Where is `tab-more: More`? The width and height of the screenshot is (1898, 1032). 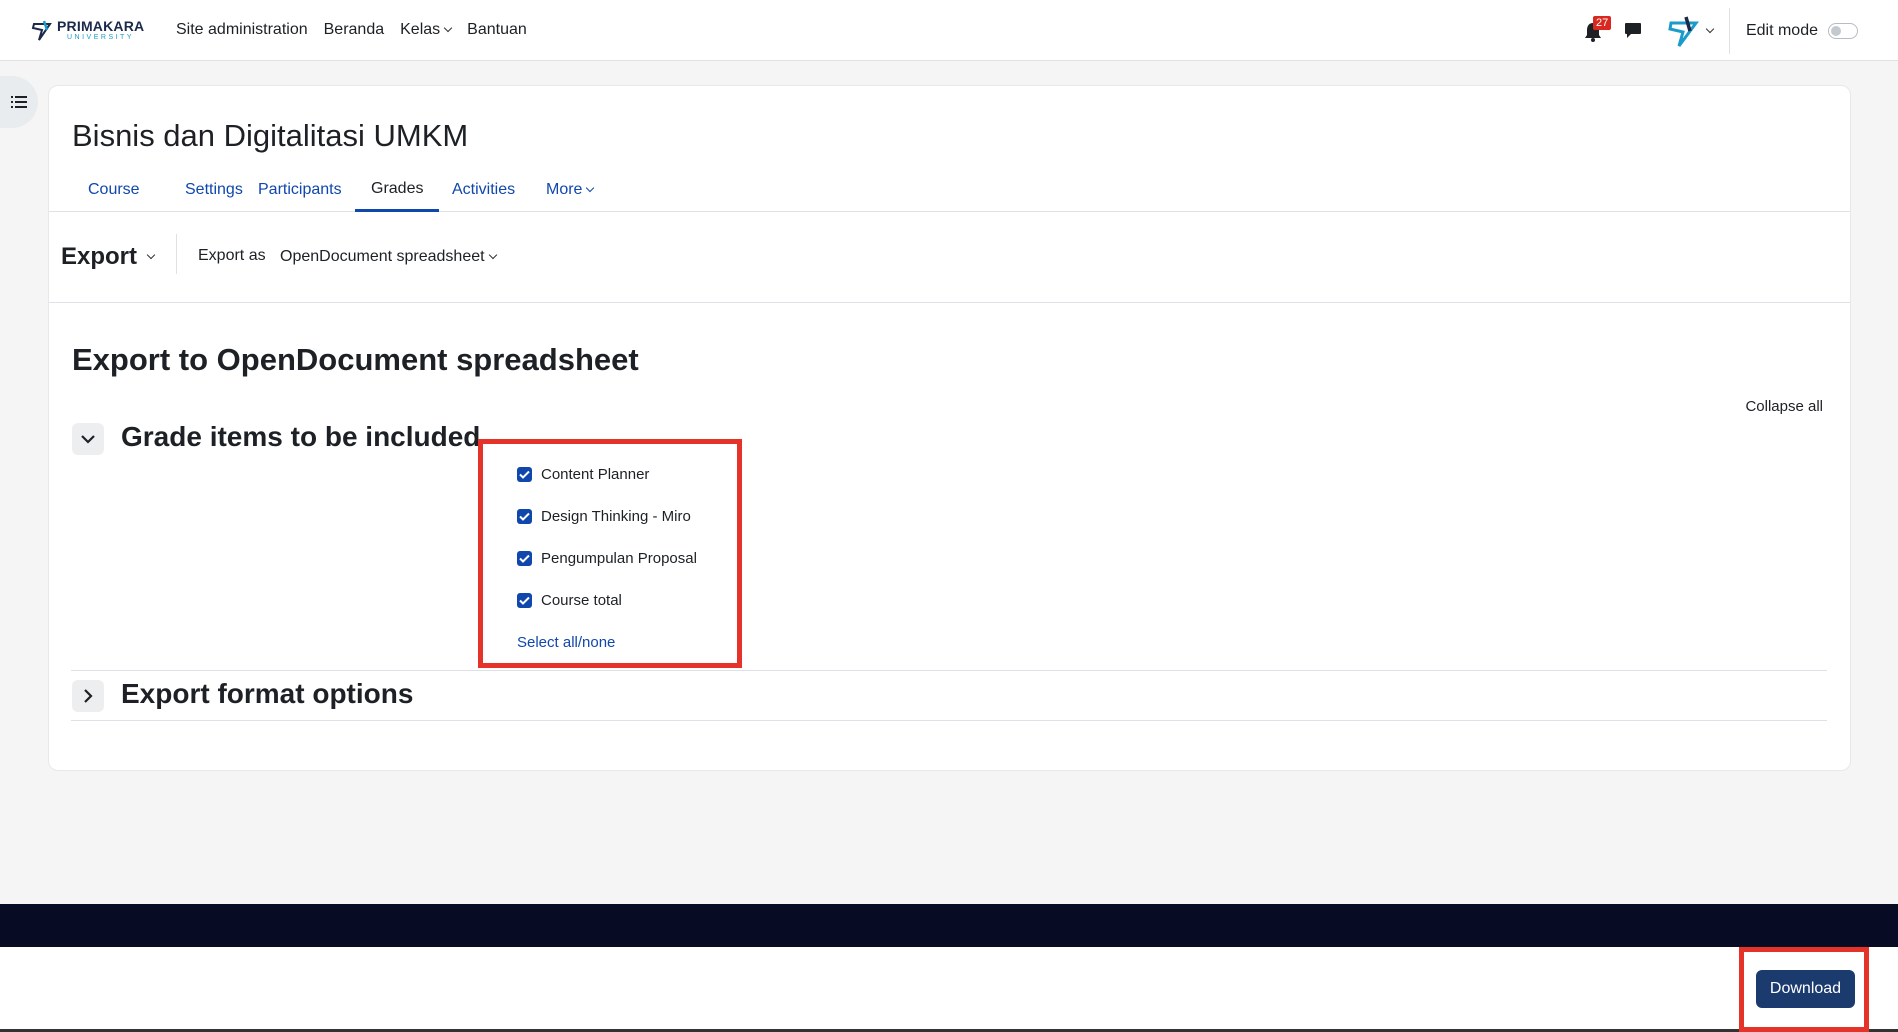
tab-more: More is located at coordinates (569, 190).